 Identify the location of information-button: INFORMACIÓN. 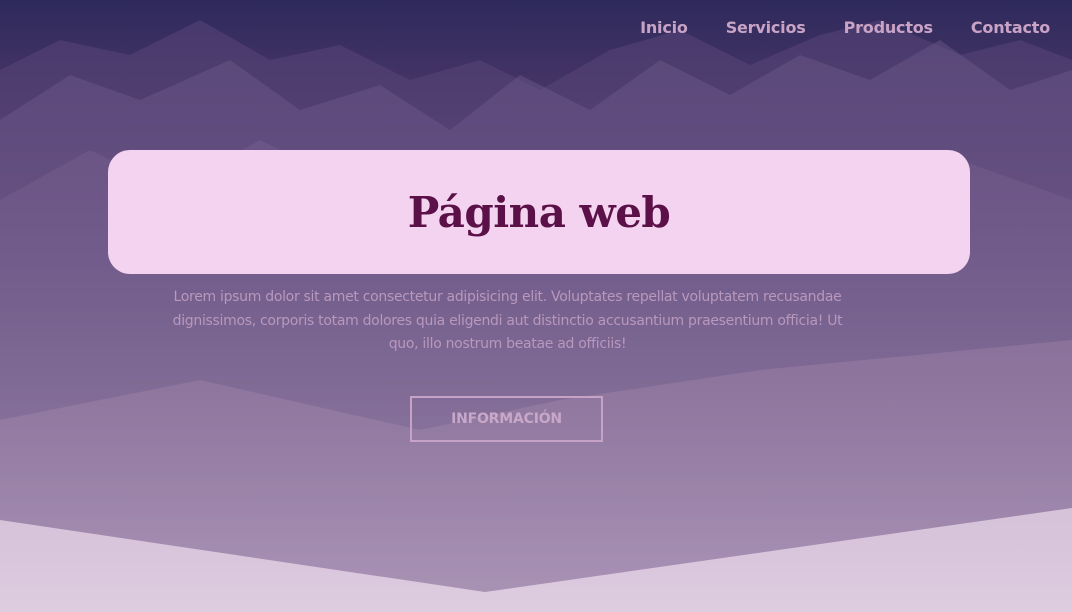
(506, 419).